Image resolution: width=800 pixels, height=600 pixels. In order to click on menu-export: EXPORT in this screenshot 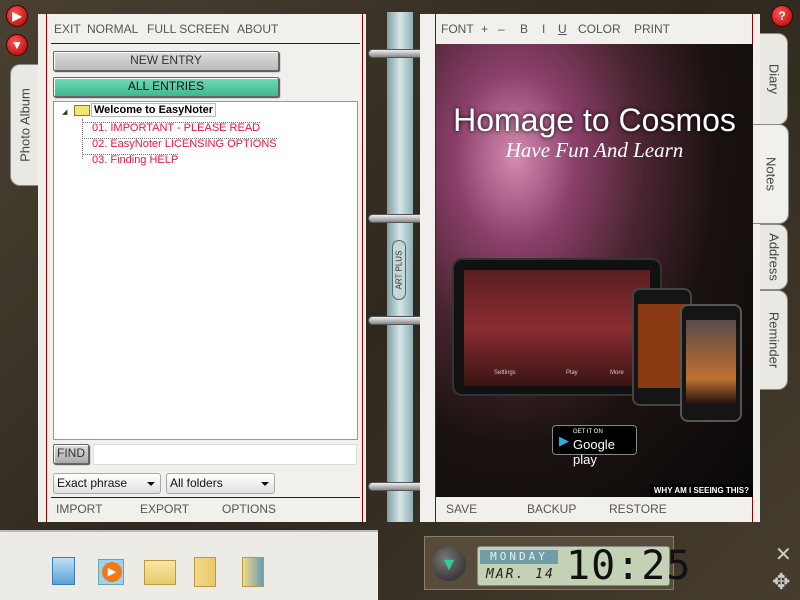, I will do `click(164, 509)`.